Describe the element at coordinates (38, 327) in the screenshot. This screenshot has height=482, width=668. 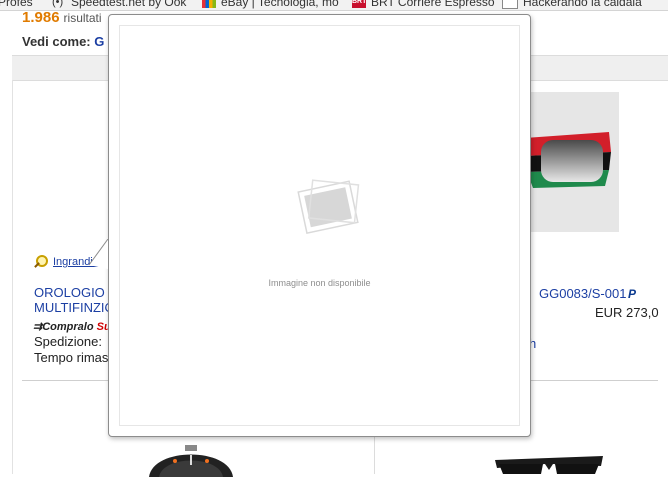
I see `buy-it-now-icon: ⇉` at that location.